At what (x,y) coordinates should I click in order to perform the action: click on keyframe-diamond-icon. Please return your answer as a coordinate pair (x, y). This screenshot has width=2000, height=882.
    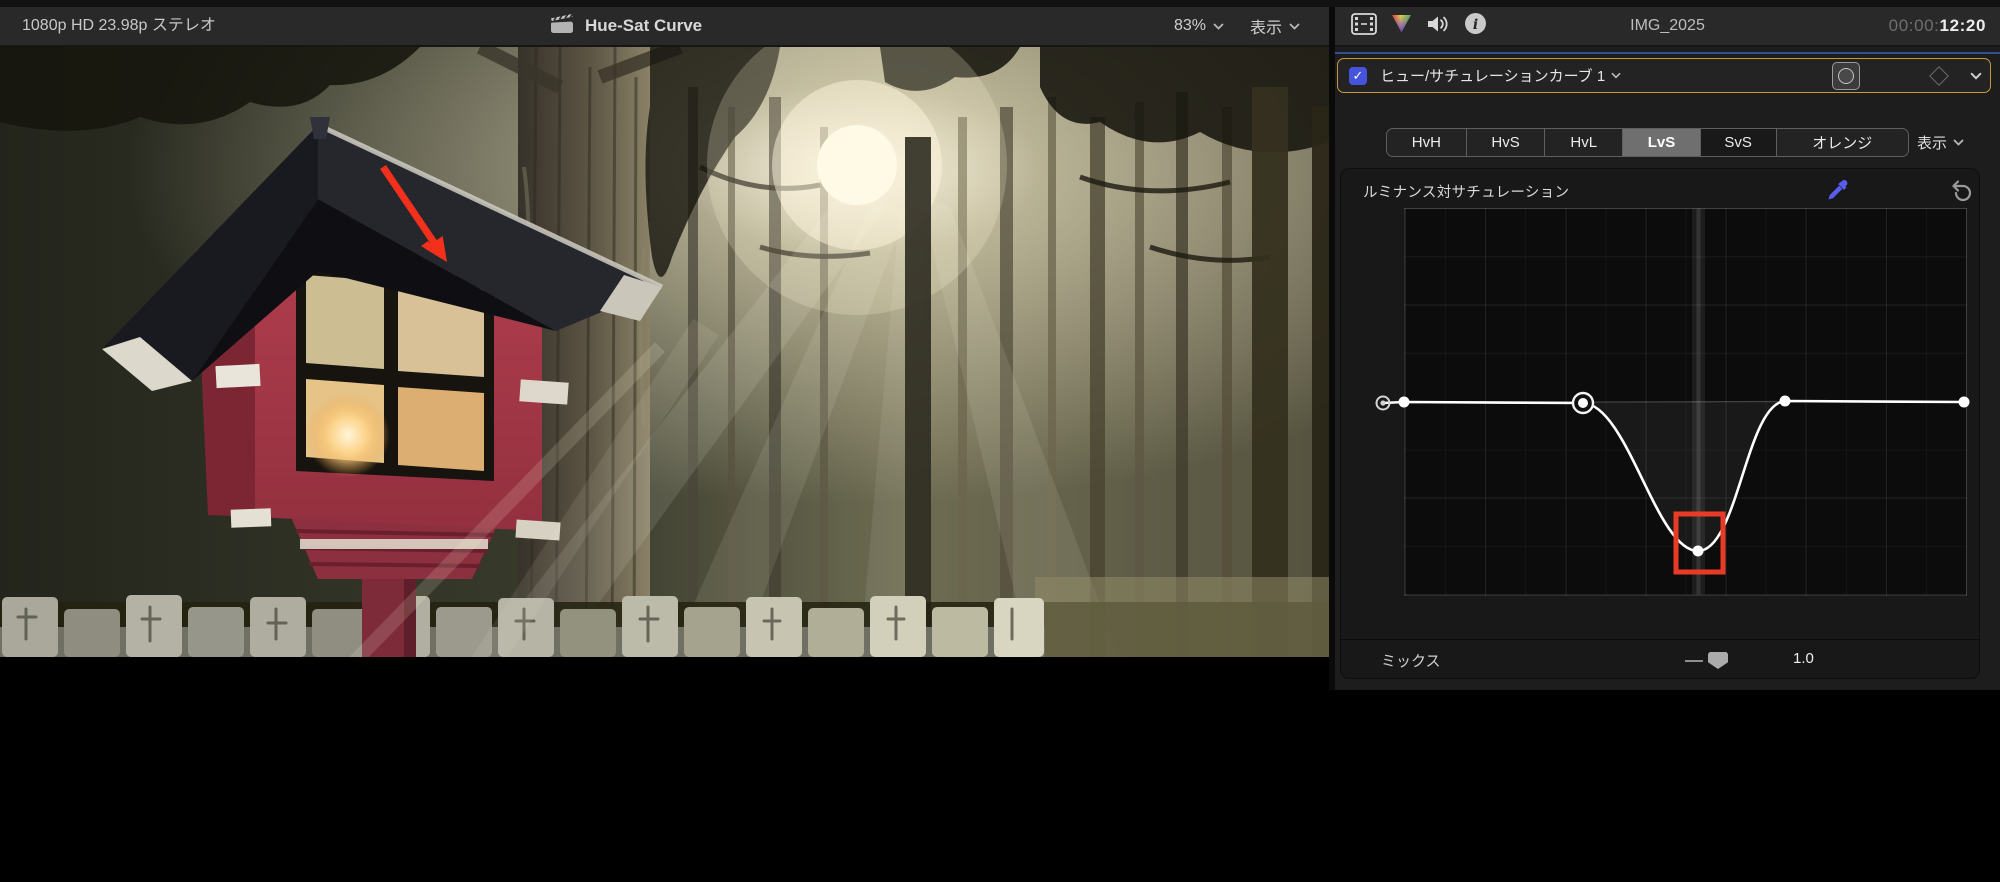
    Looking at the image, I should click on (1939, 75).